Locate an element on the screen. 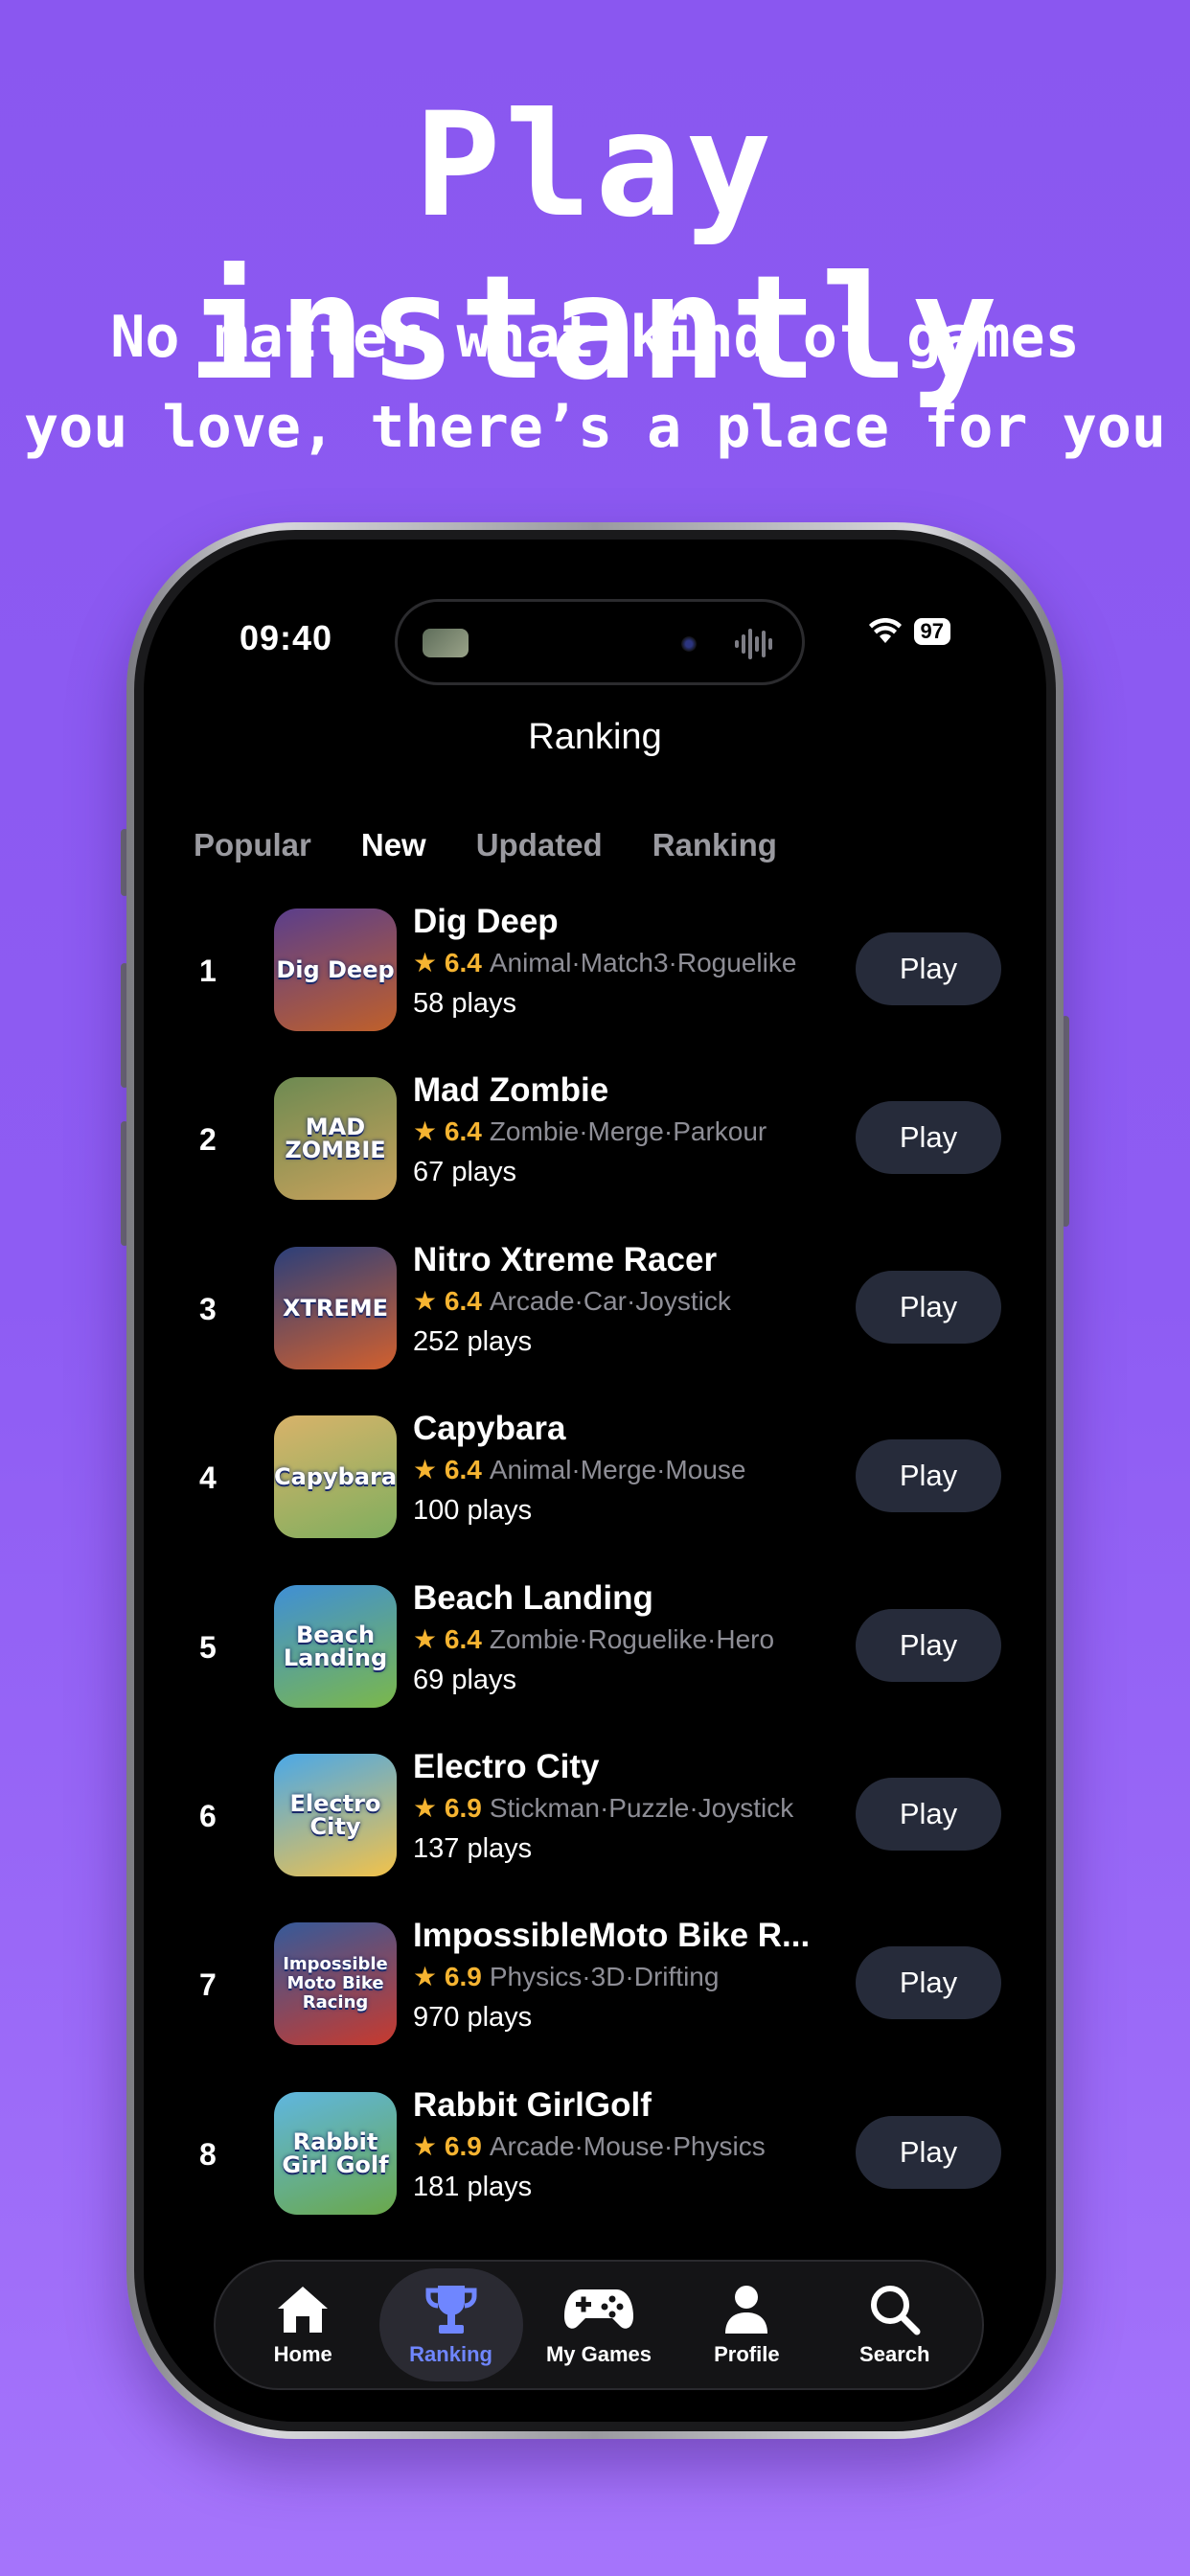 The image size is (1190, 2576). thumbnail-title: Capybara is located at coordinates (335, 1476).